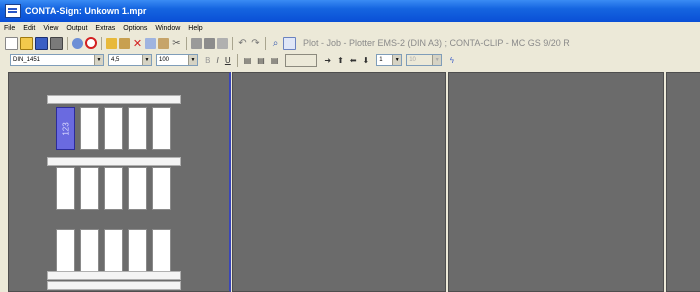  What do you see at coordinates (124, 43) in the screenshot?
I see `edit-text-icon` at bounding box center [124, 43].